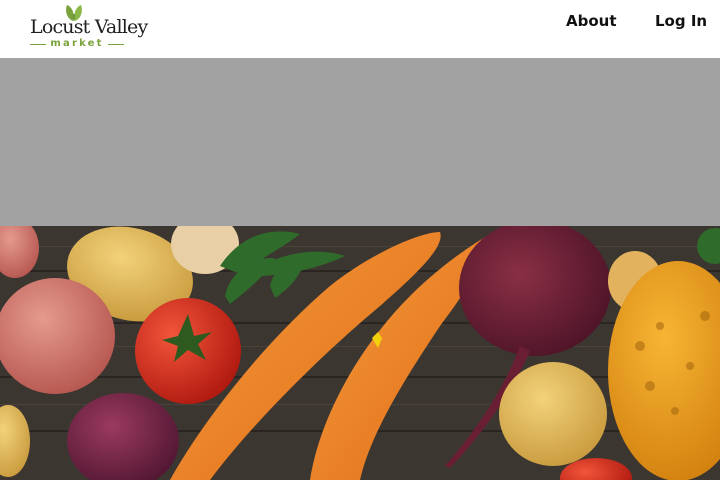  Describe the element at coordinates (591, 21) in the screenshot. I see `nav-about-link: About` at that location.